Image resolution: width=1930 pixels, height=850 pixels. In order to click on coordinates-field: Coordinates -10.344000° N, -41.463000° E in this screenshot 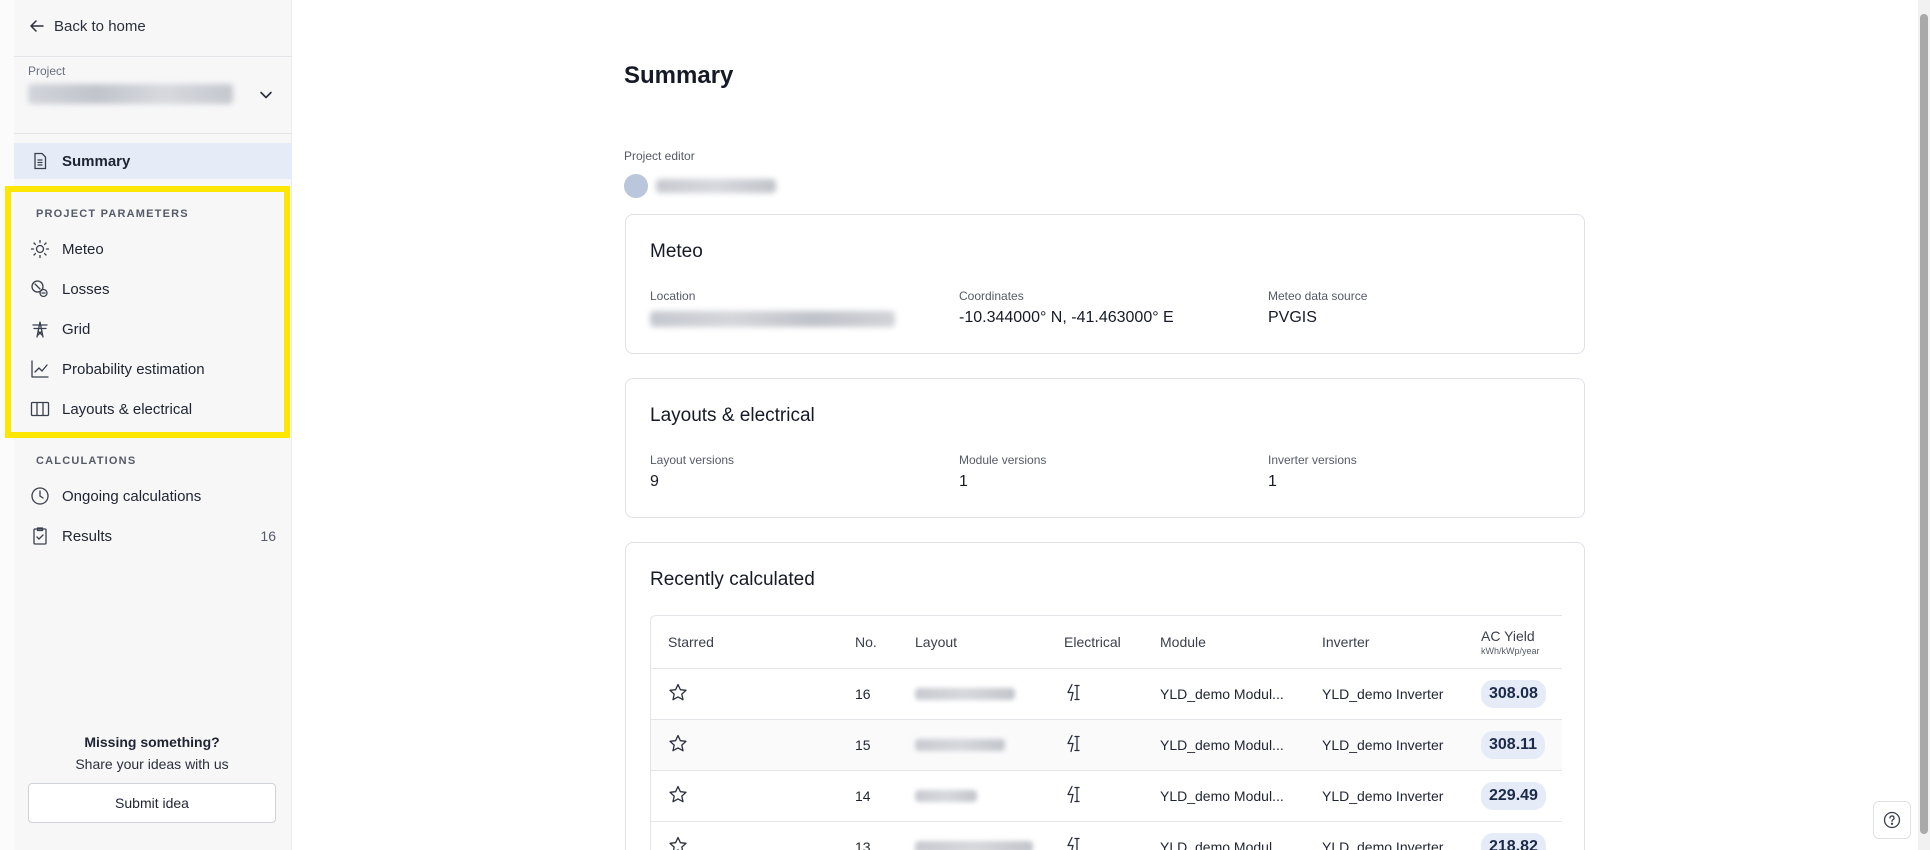, I will do `click(1066, 308)`.